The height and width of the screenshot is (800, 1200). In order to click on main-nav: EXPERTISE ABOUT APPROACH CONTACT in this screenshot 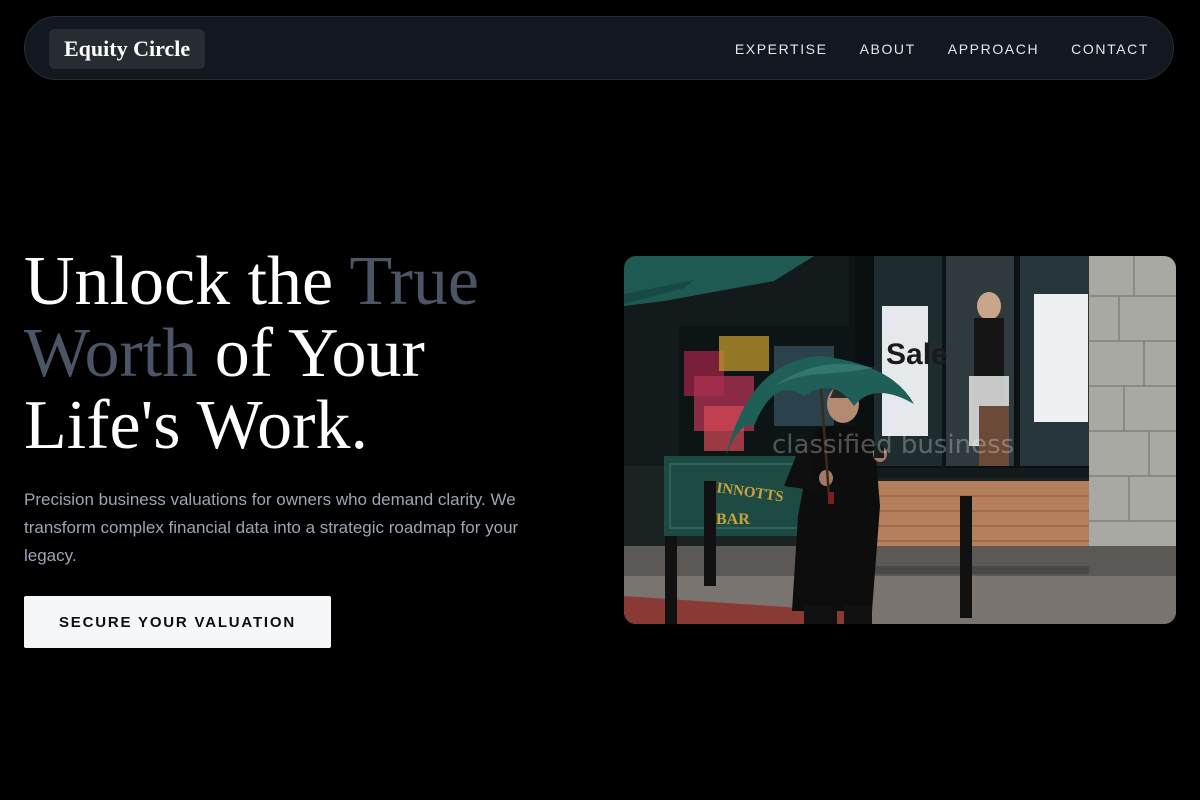, I will do `click(942, 49)`.